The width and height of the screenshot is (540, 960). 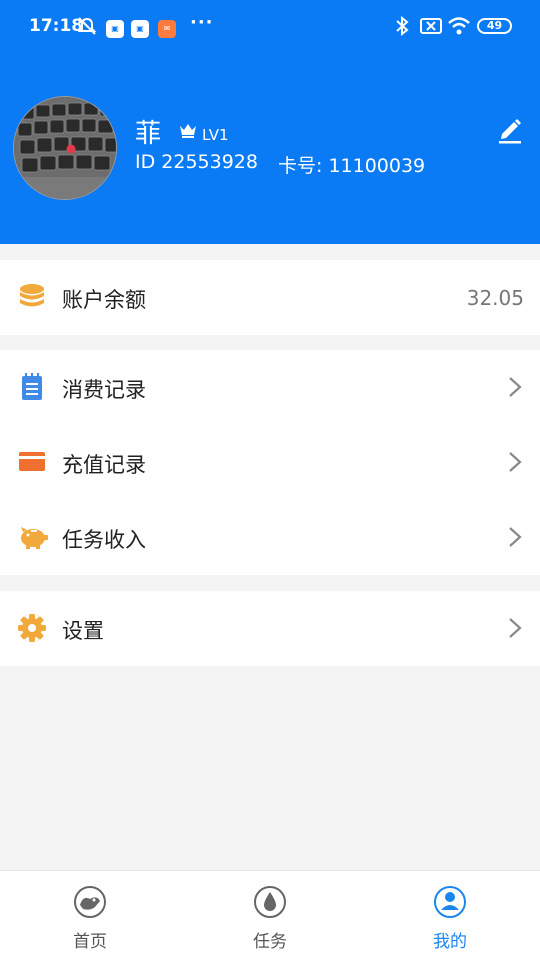 I want to click on tab-mine: 我的, so click(x=450, y=915).